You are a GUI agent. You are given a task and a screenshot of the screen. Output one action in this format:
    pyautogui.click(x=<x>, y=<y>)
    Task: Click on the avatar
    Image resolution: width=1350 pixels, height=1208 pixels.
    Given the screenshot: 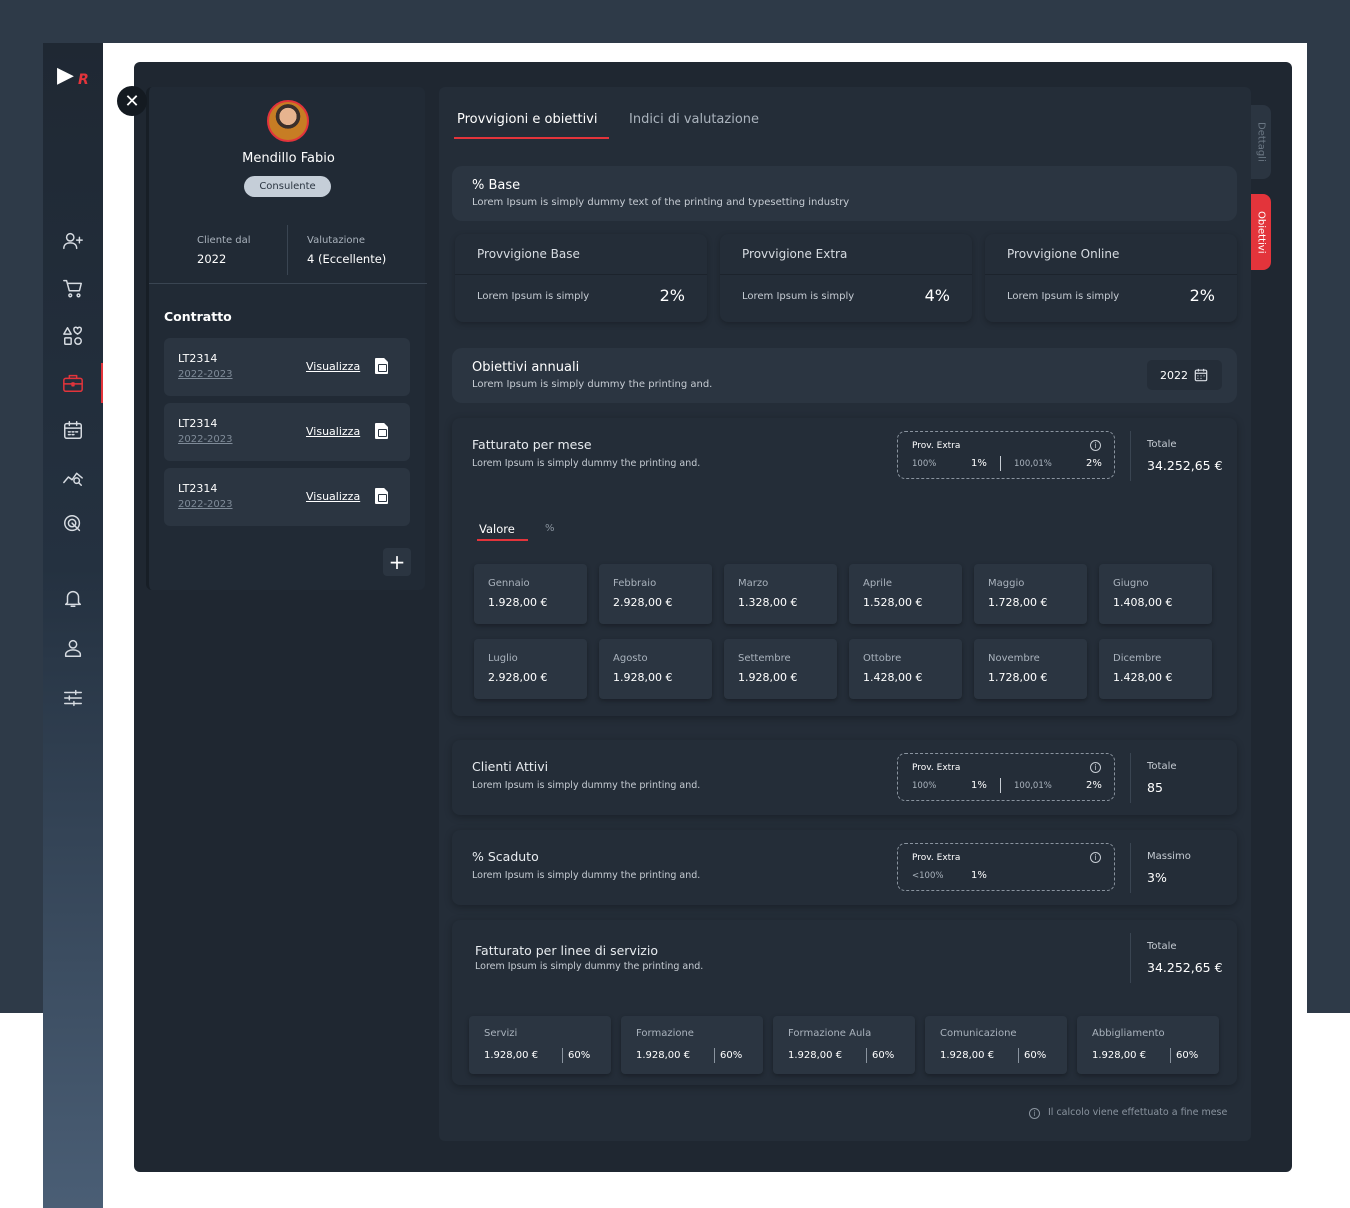 What is the action you would take?
    pyautogui.click(x=288, y=121)
    